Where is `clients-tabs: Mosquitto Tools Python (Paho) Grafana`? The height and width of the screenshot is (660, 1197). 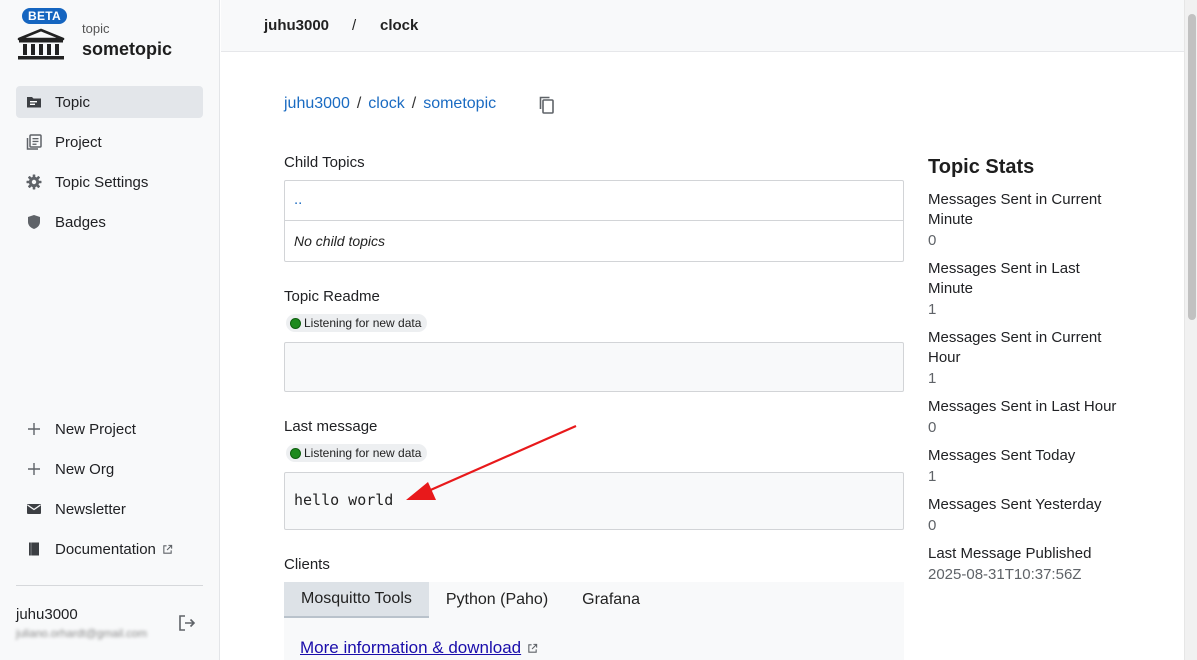
clients-tabs: Mosquitto Tools Python (Paho) Grafana is located at coordinates (594, 600).